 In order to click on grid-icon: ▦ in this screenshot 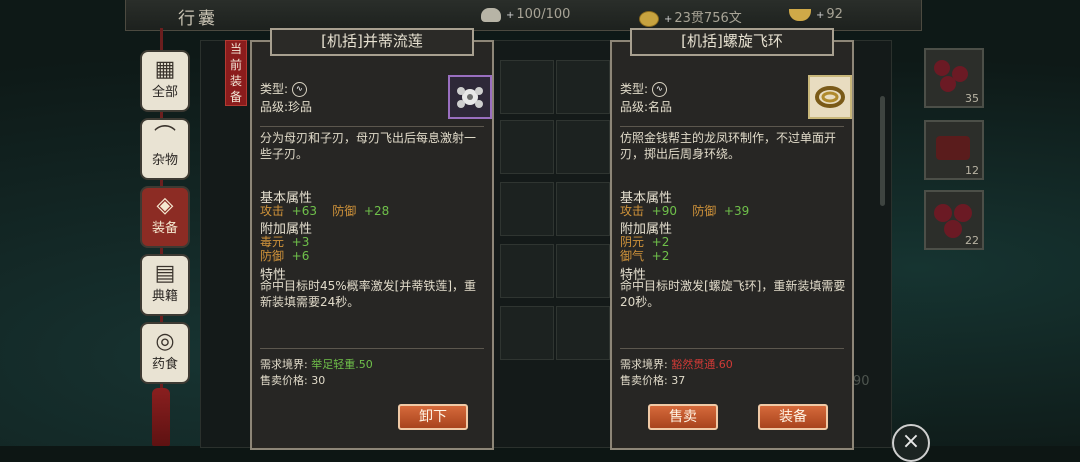, I will do `click(165, 69)`.